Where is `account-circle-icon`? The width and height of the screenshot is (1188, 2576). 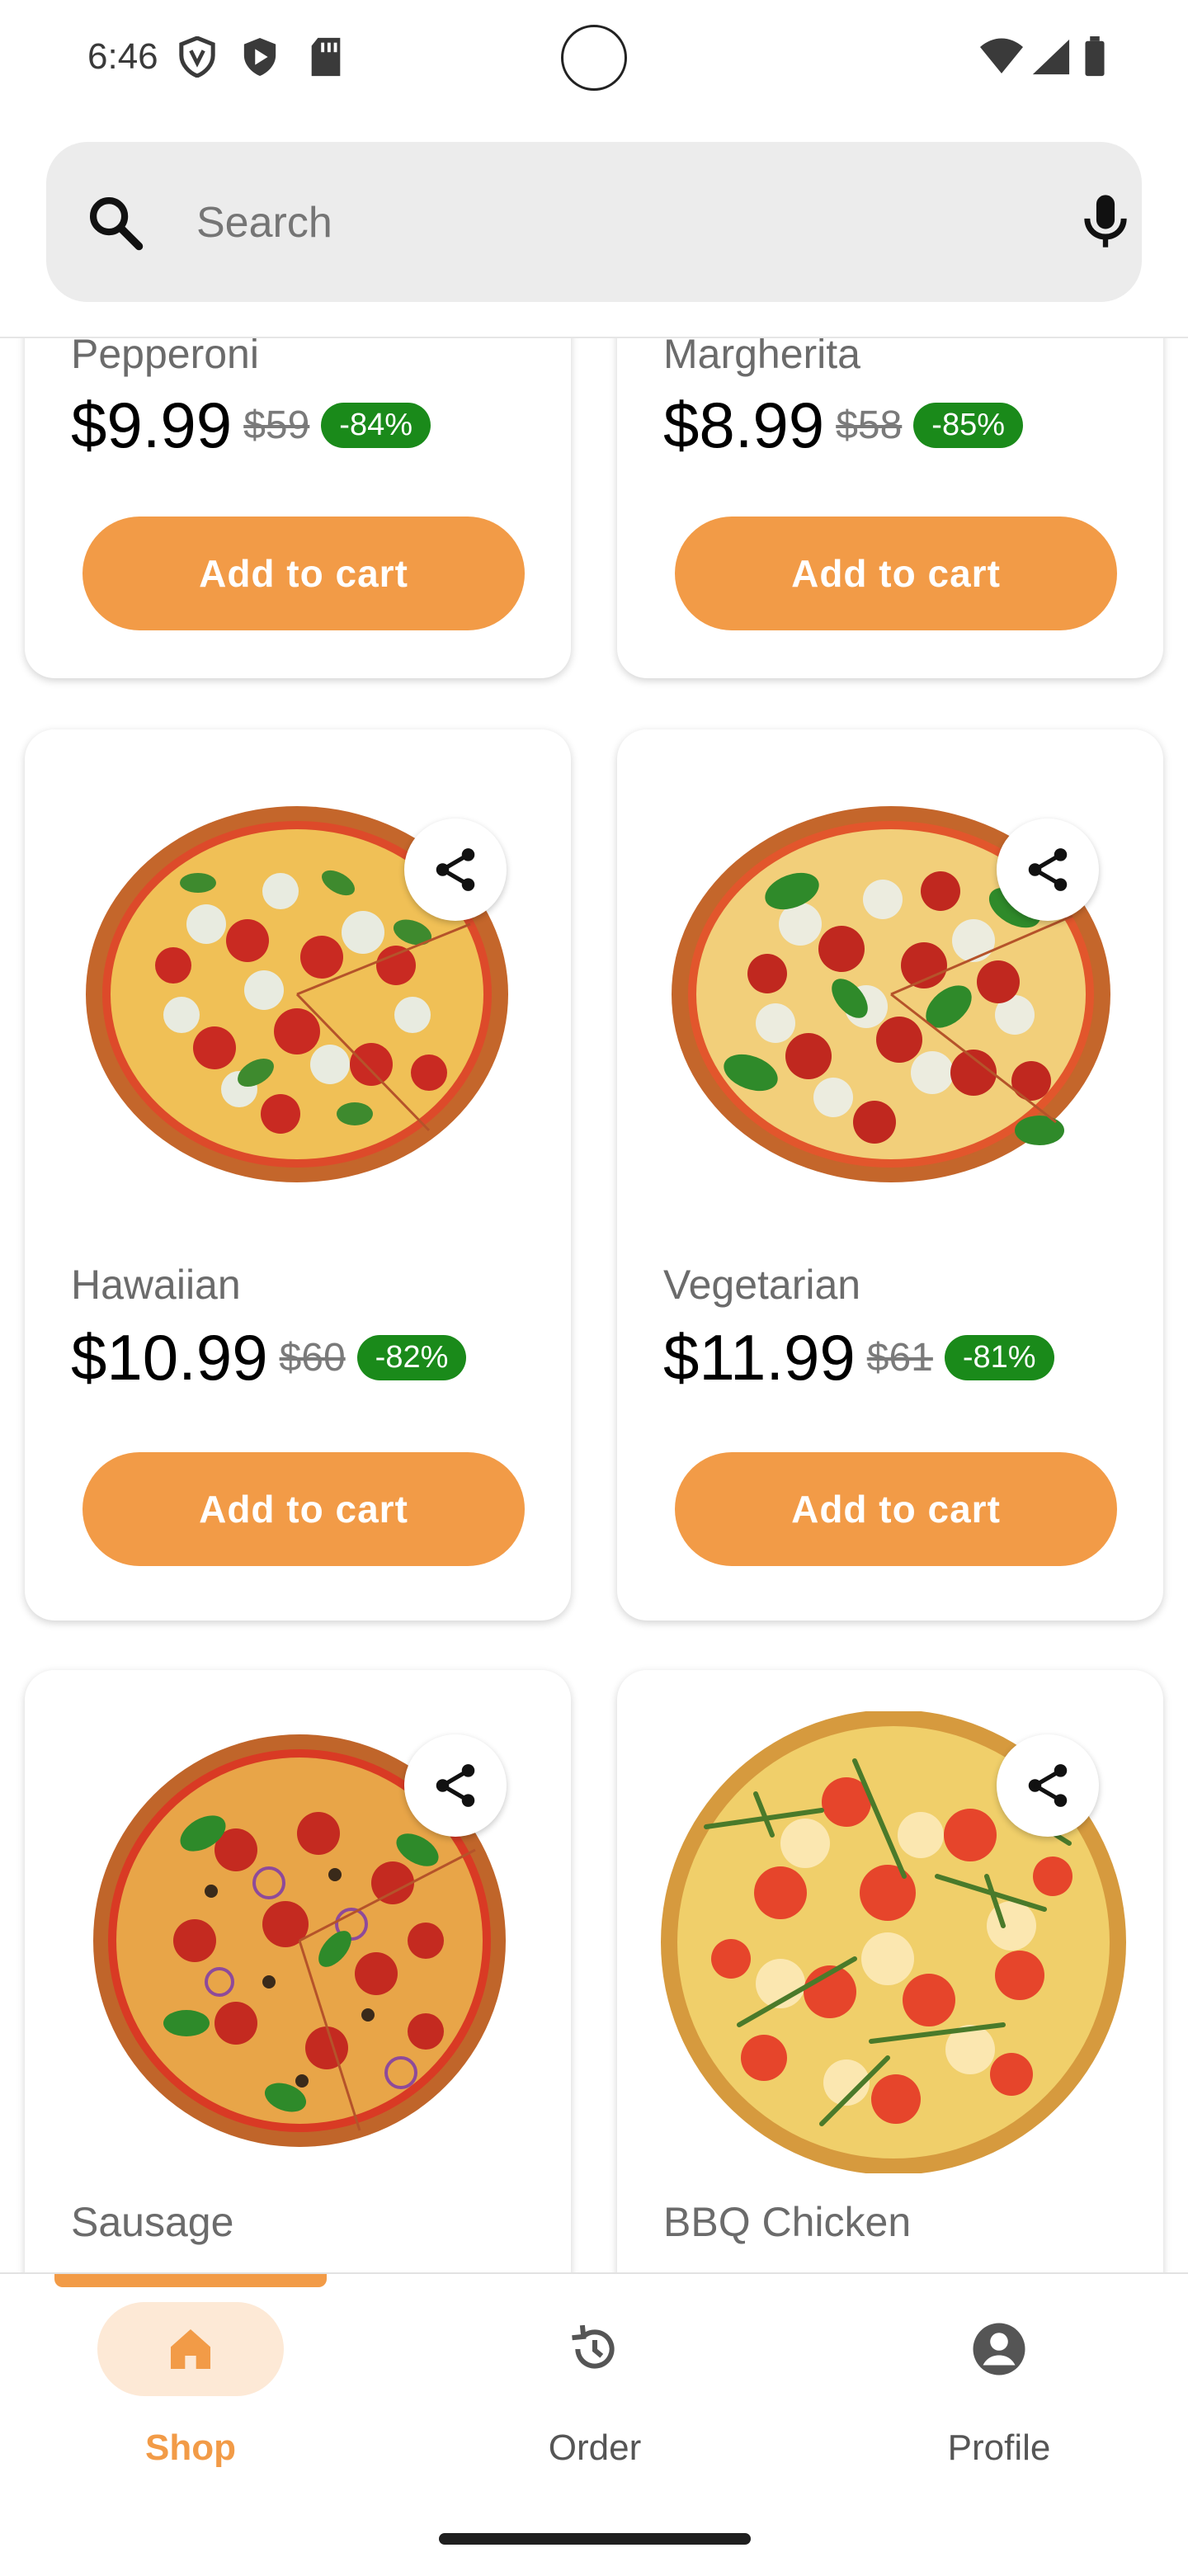
account-circle-icon is located at coordinates (999, 2349).